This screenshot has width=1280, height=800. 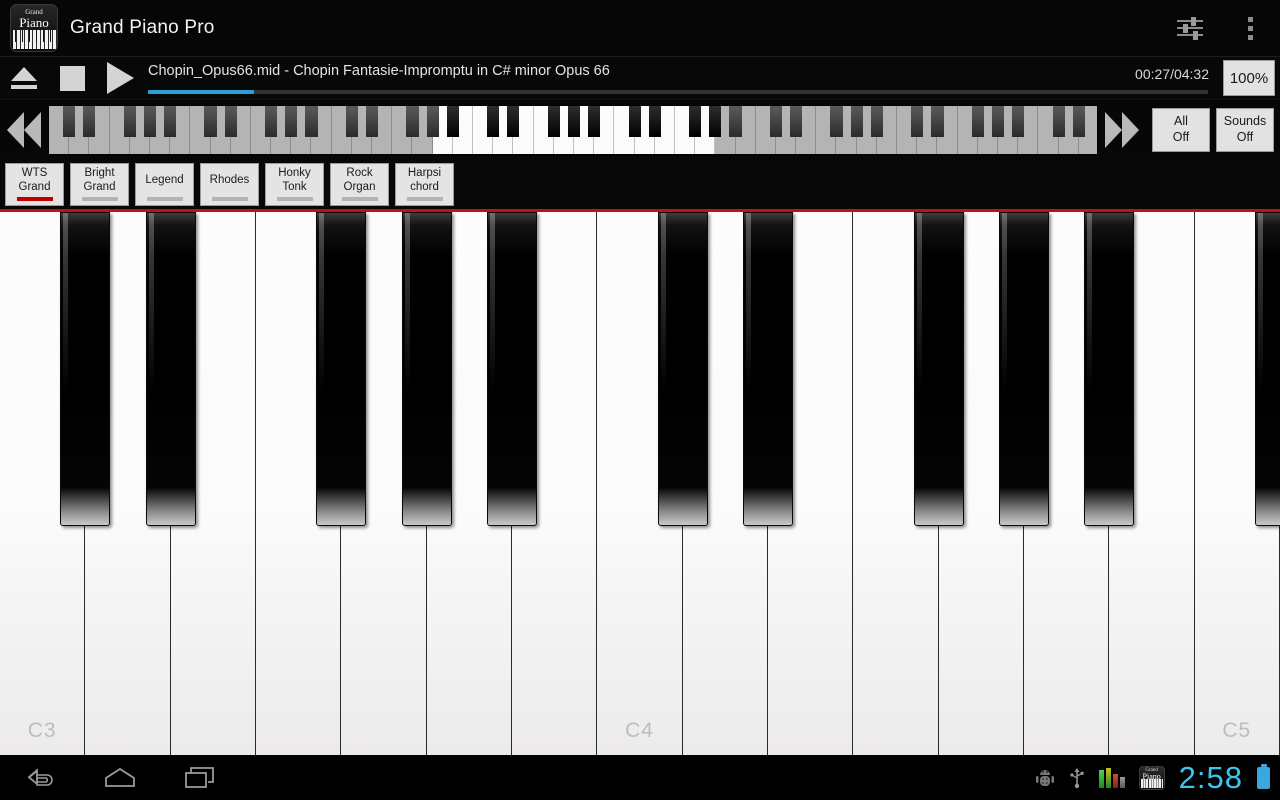 I want to click on app-icon-piano-text: Piano, so click(x=34, y=22).